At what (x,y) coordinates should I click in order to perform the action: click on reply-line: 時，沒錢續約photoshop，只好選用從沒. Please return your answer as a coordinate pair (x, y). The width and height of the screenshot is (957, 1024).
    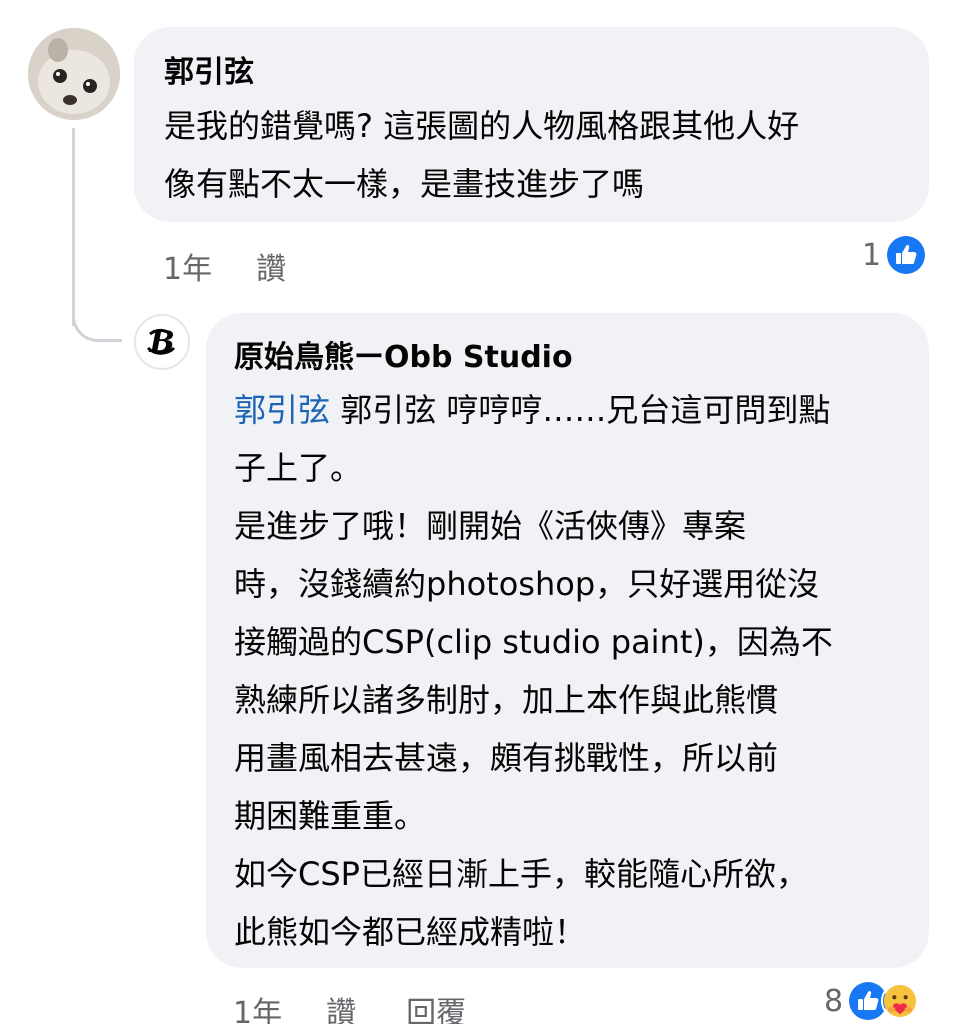
    Looking at the image, I should click on (527, 584).